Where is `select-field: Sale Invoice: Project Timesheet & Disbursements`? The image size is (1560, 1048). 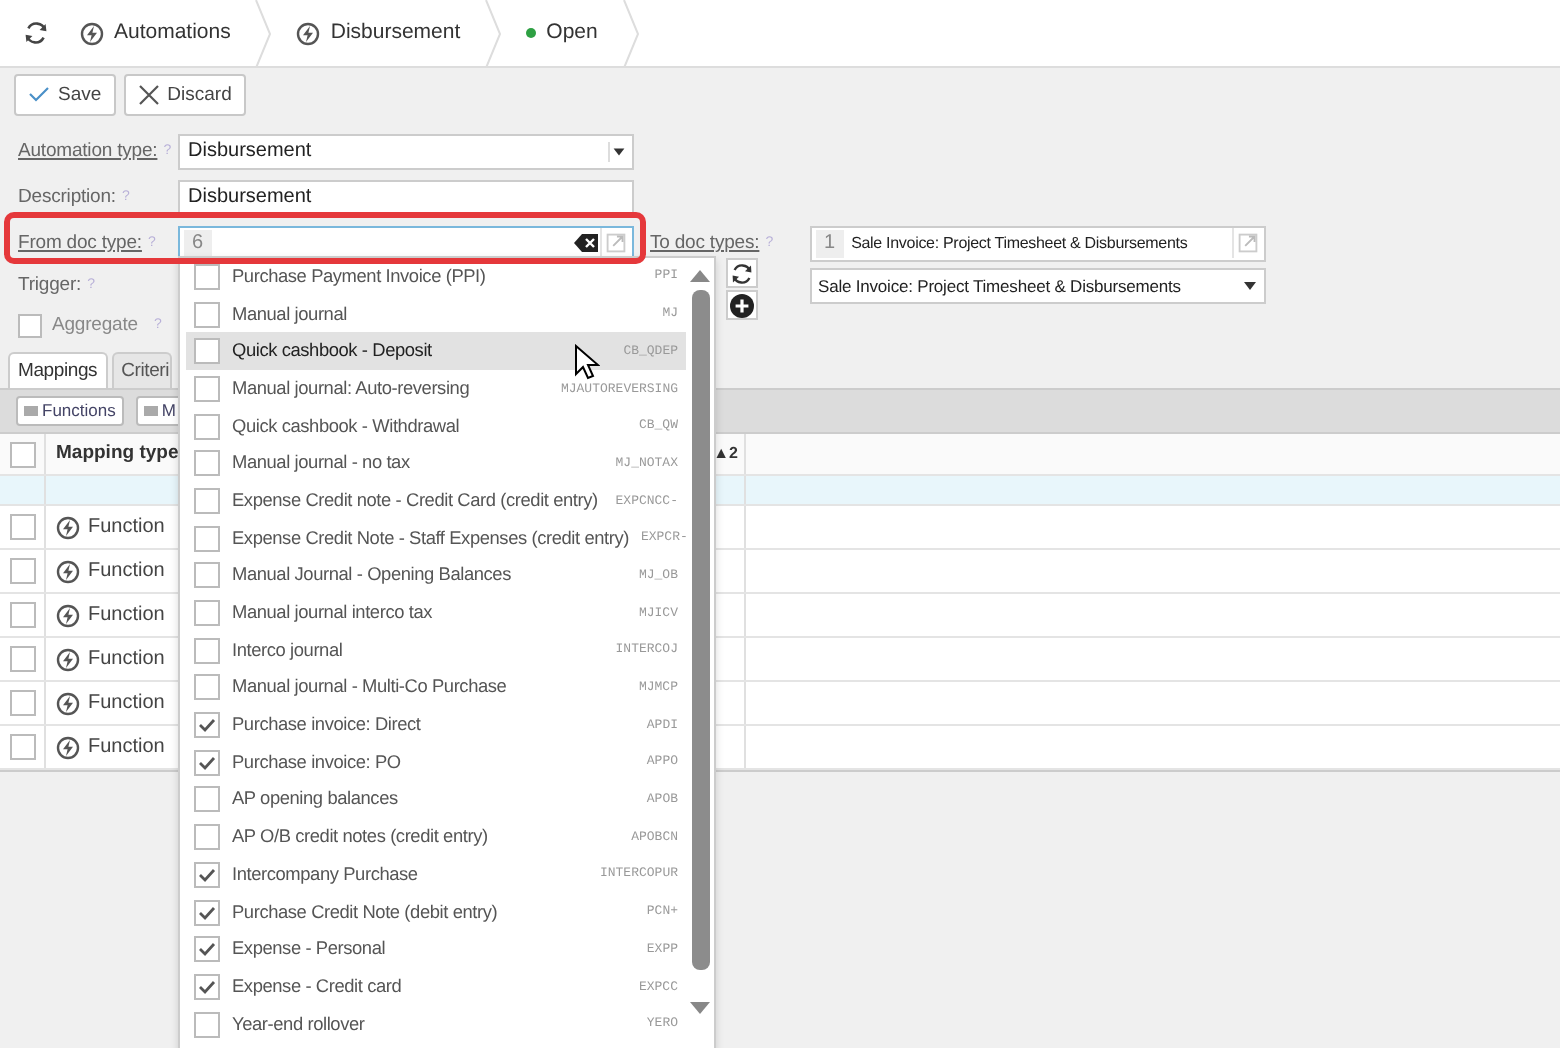
select-field: Sale Invoice: Project Timesheet & Disbursements is located at coordinates (1038, 286).